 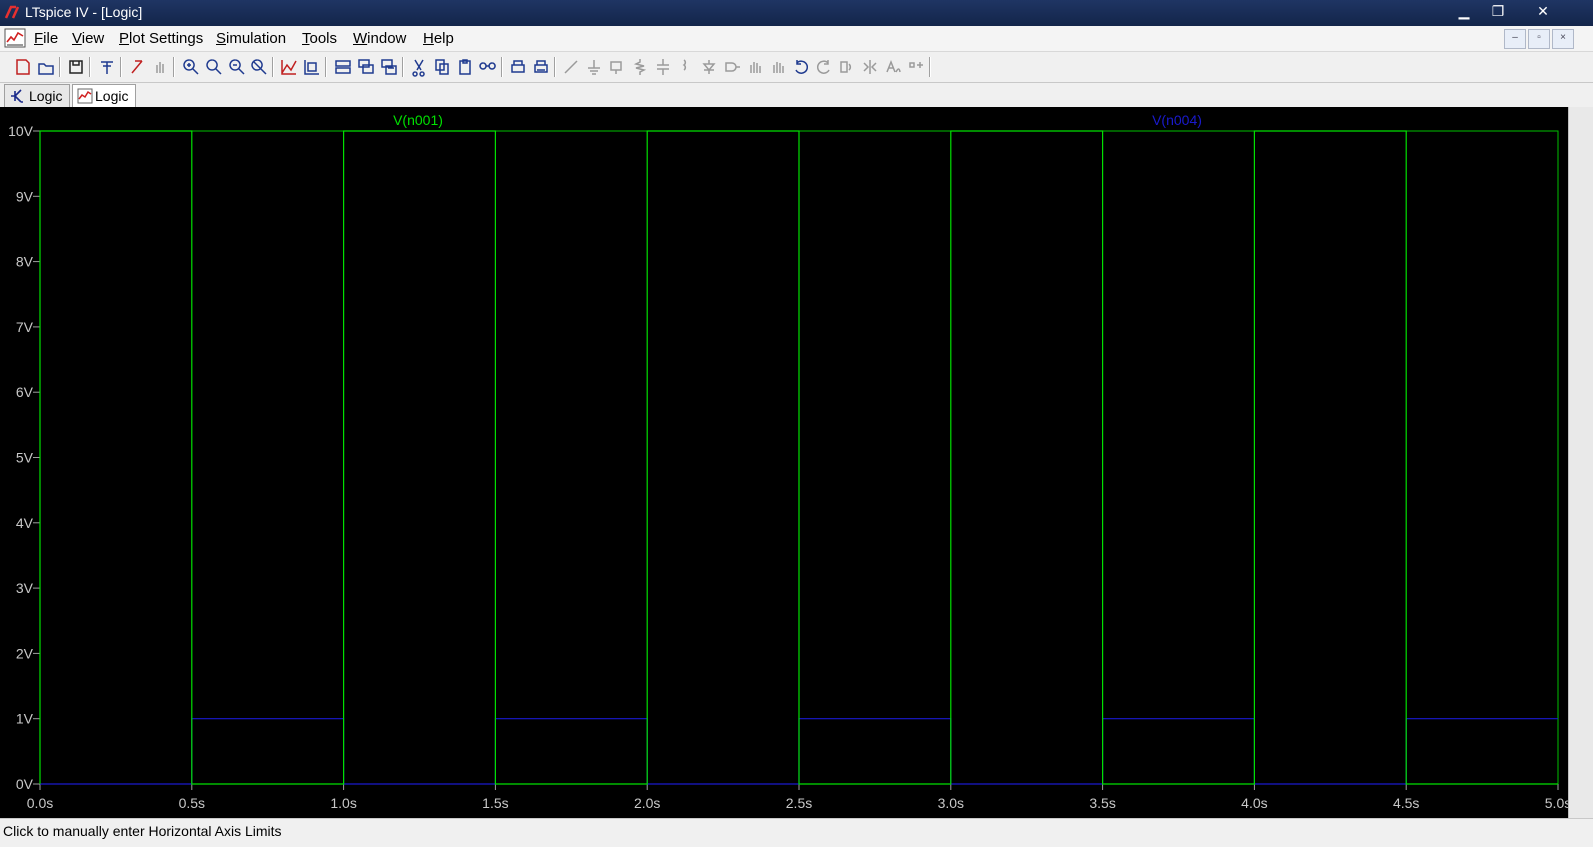 What do you see at coordinates (343, 67) in the screenshot?
I see `tile-horizontal-icon` at bounding box center [343, 67].